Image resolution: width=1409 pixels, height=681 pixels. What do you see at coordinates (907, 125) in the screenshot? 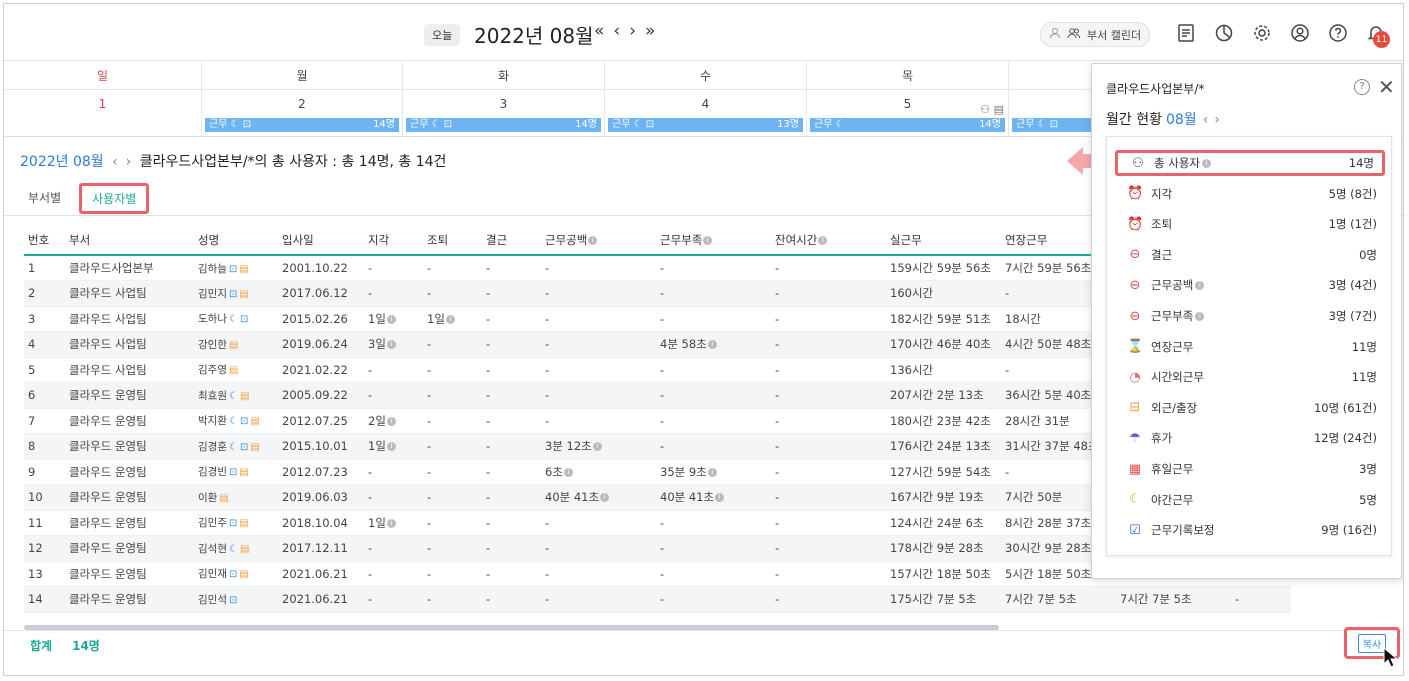
I see `work-bar: 근무 ☾ 14명` at bounding box center [907, 125].